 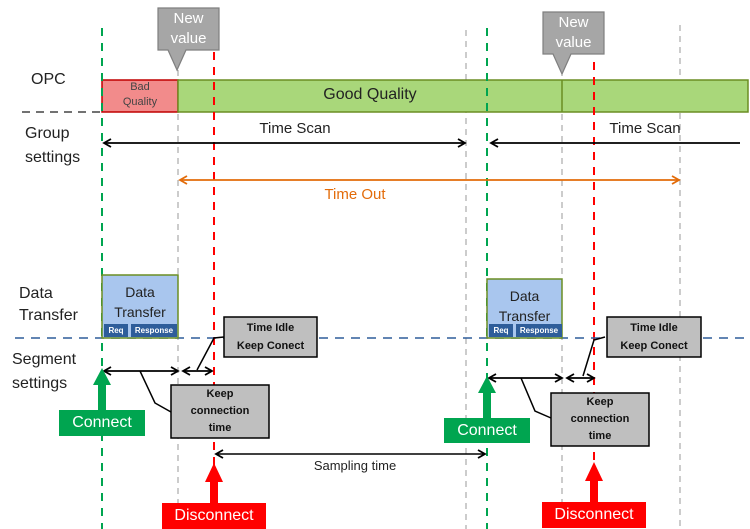 What do you see at coordinates (40, 383) in the screenshot?
I see `row-label-segment-2: settings` at bounding box center [40, 383].